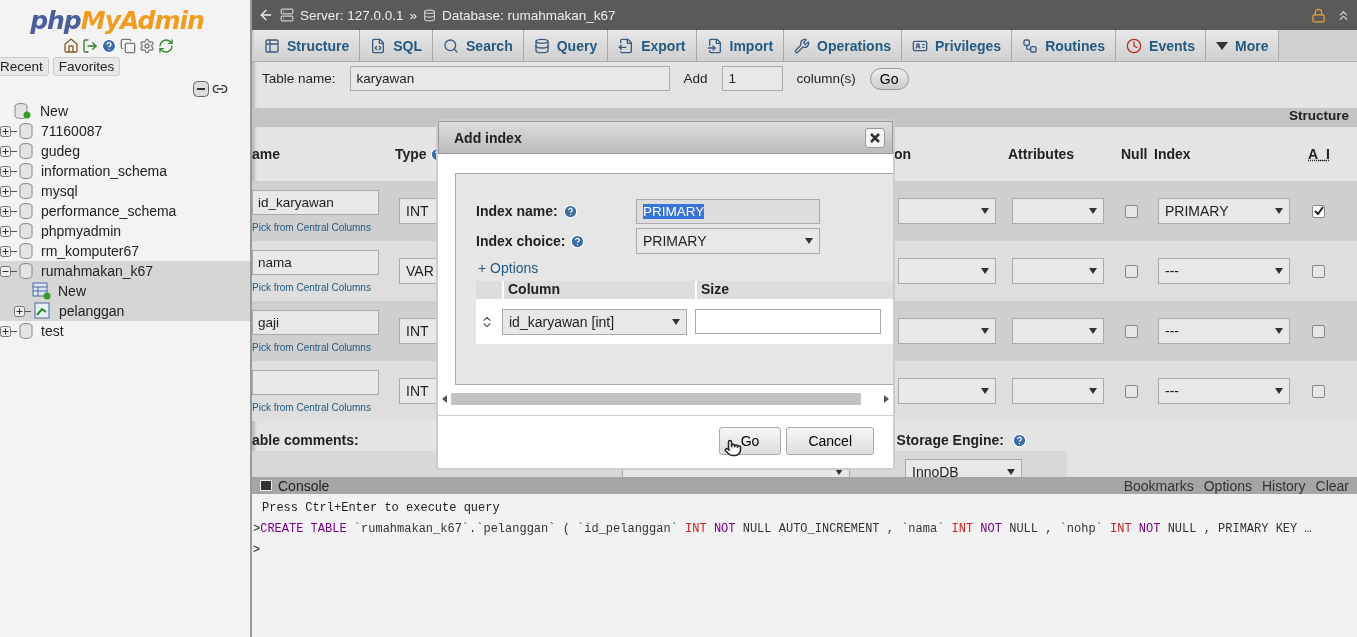  What do you see at coordinates (201, 89) in the screenshot?
I see `collapse-all-icon` at bounding box center [201, 89].